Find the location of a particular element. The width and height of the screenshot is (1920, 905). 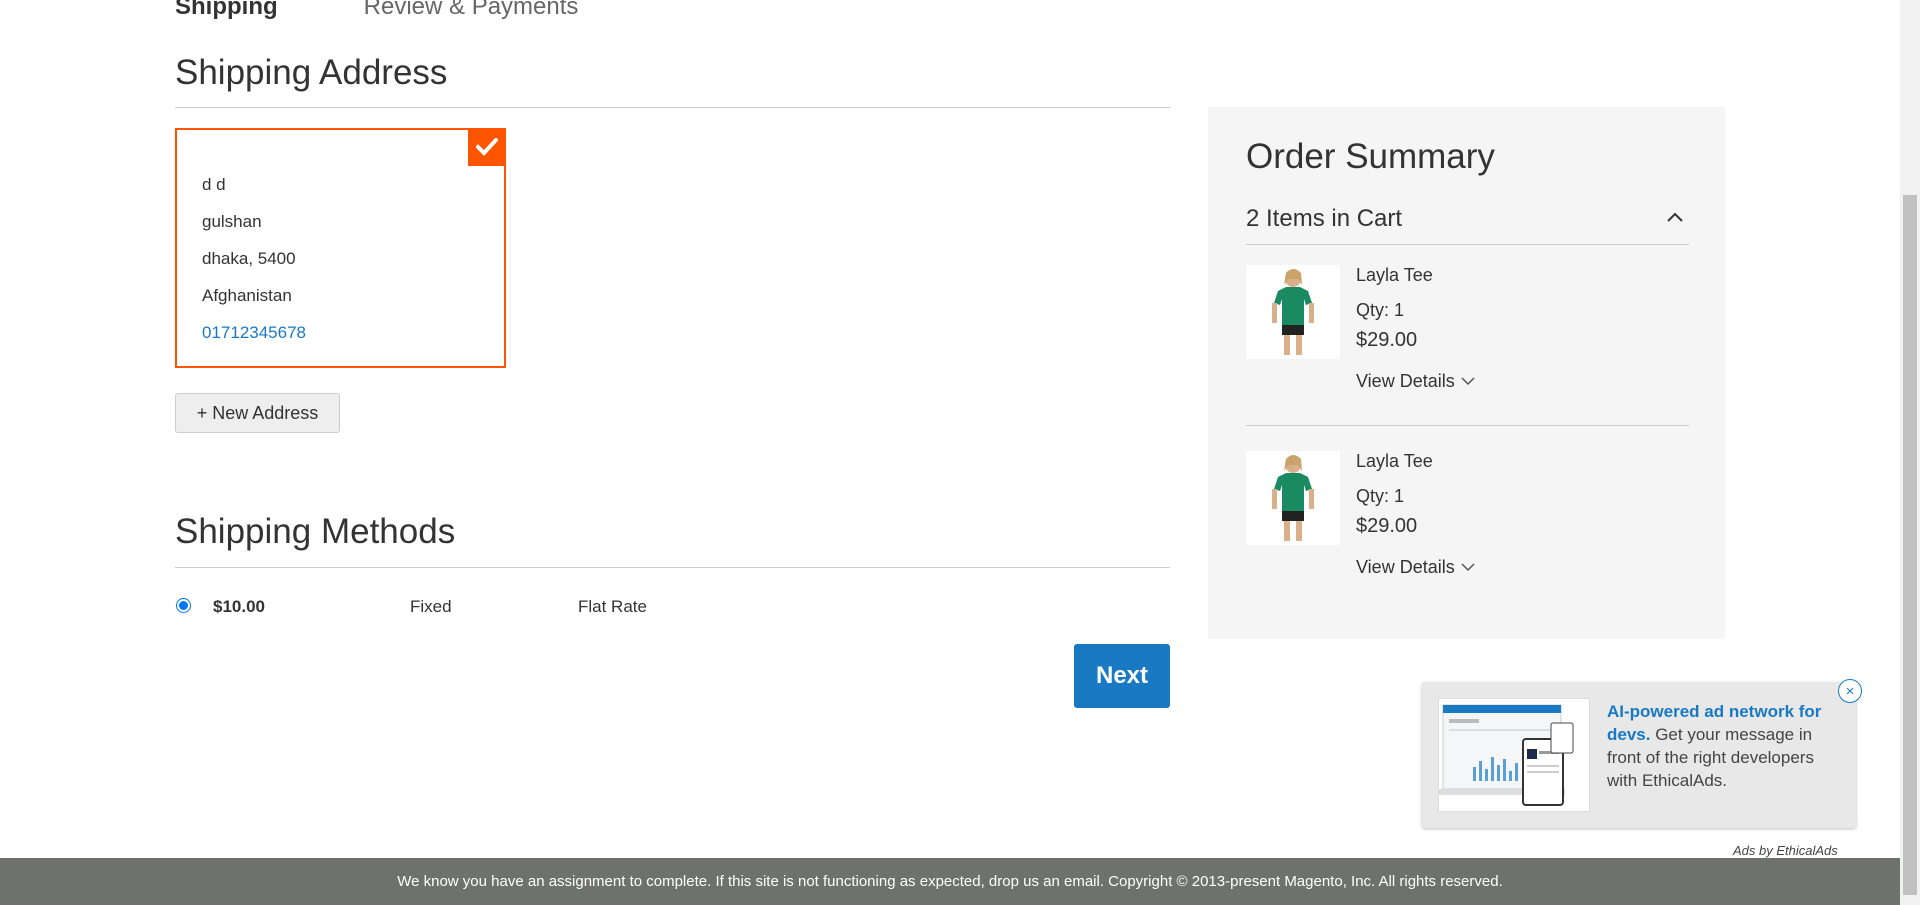

checkout-progress: Shipping Review & Payments is located at coordinates (419, 11).